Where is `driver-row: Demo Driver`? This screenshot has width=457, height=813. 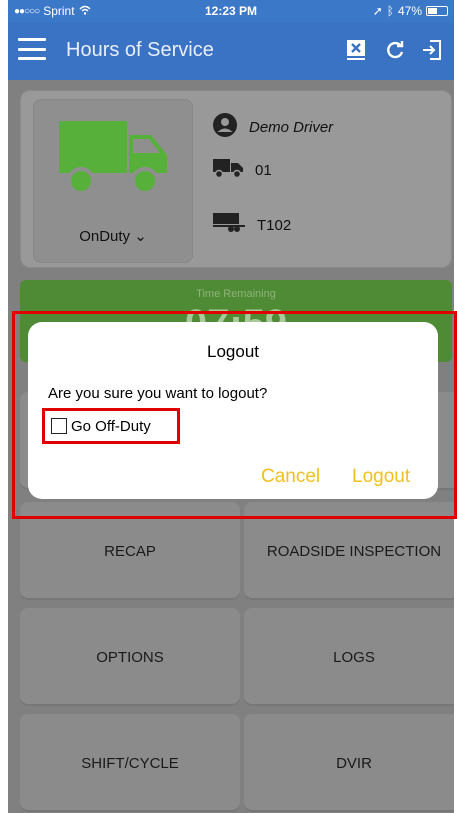
driver-row: Demo Driver is located at coordinates (273, 127).